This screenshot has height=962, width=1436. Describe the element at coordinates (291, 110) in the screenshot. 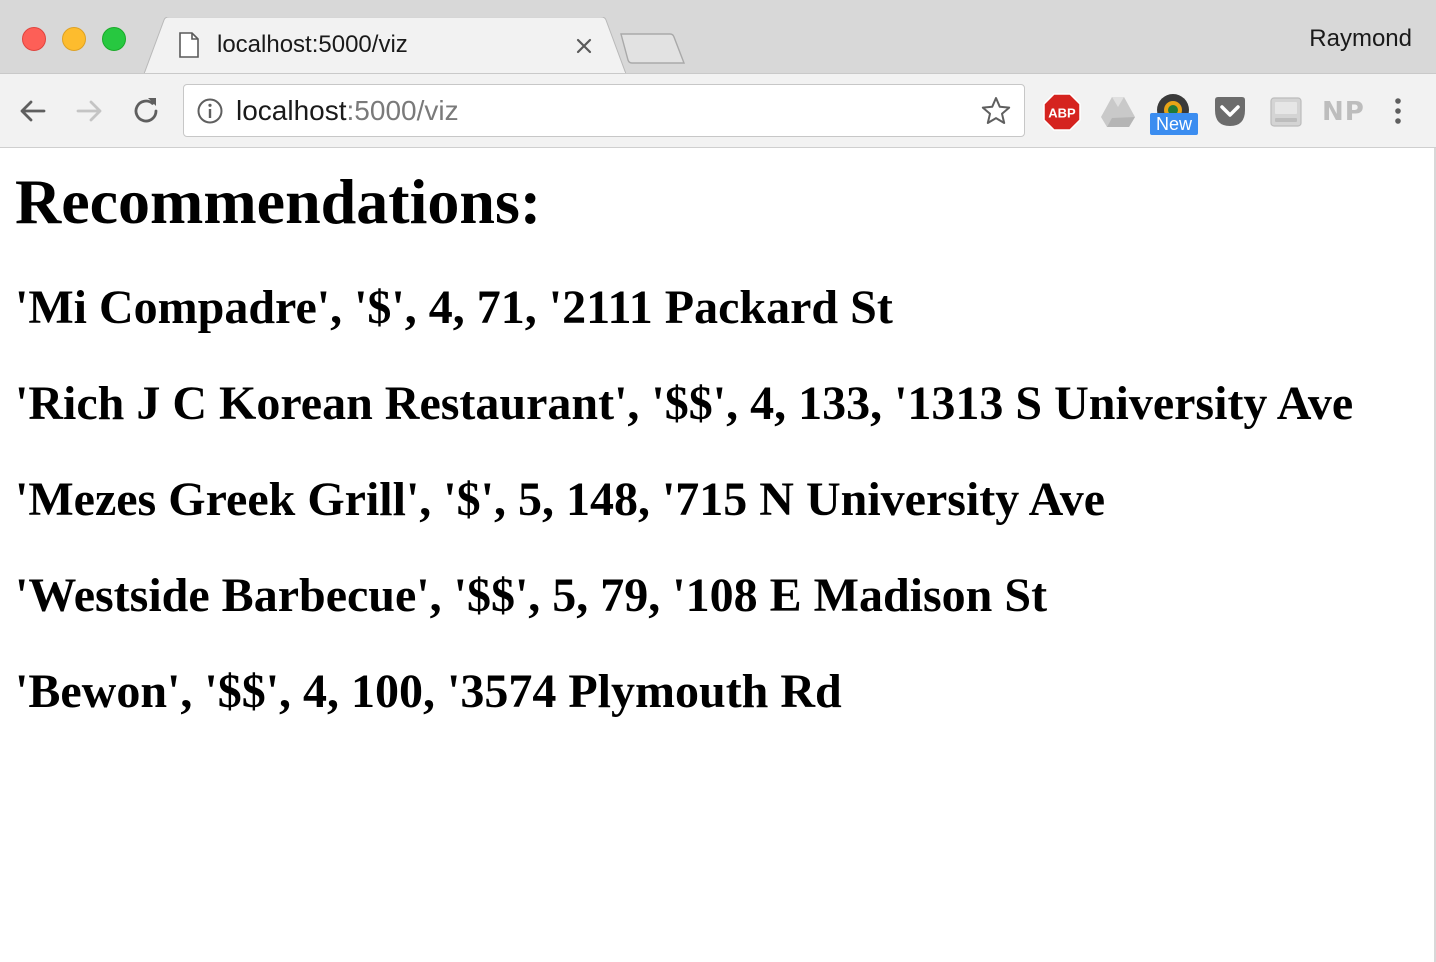

I see `url-host: localhost` at that location.